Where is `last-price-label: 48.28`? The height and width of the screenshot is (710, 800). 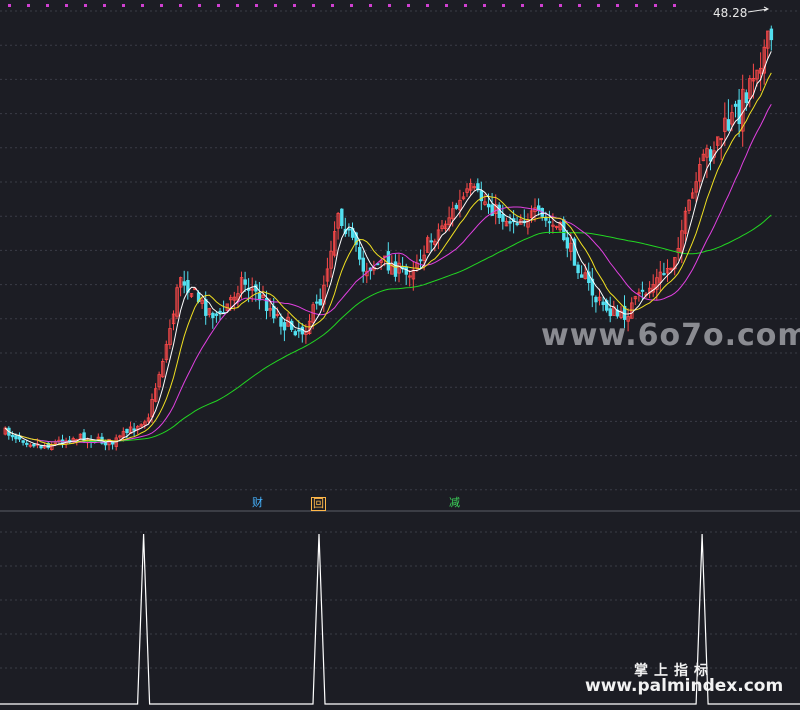 last-price-label: 48.28 is located at coordinates (730, 13).